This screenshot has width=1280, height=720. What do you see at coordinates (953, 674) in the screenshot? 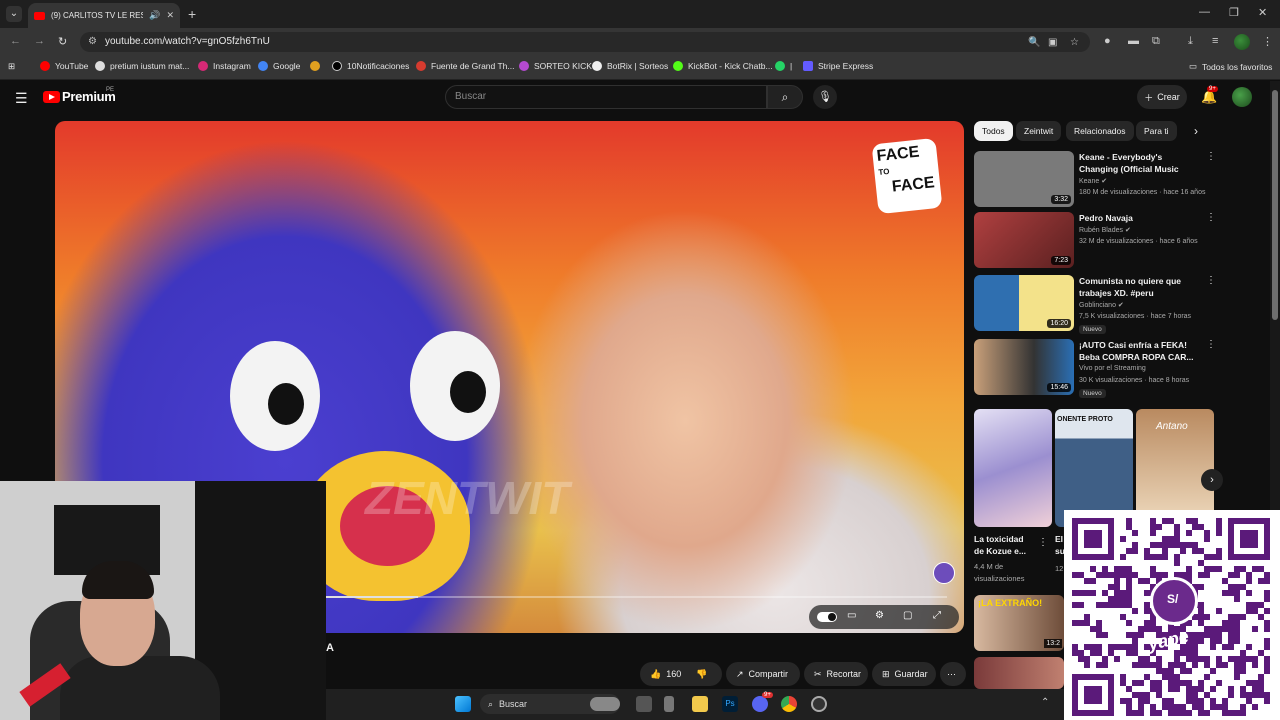
I see `more-actions-button: ⋯` at bounding box center [953, 674].